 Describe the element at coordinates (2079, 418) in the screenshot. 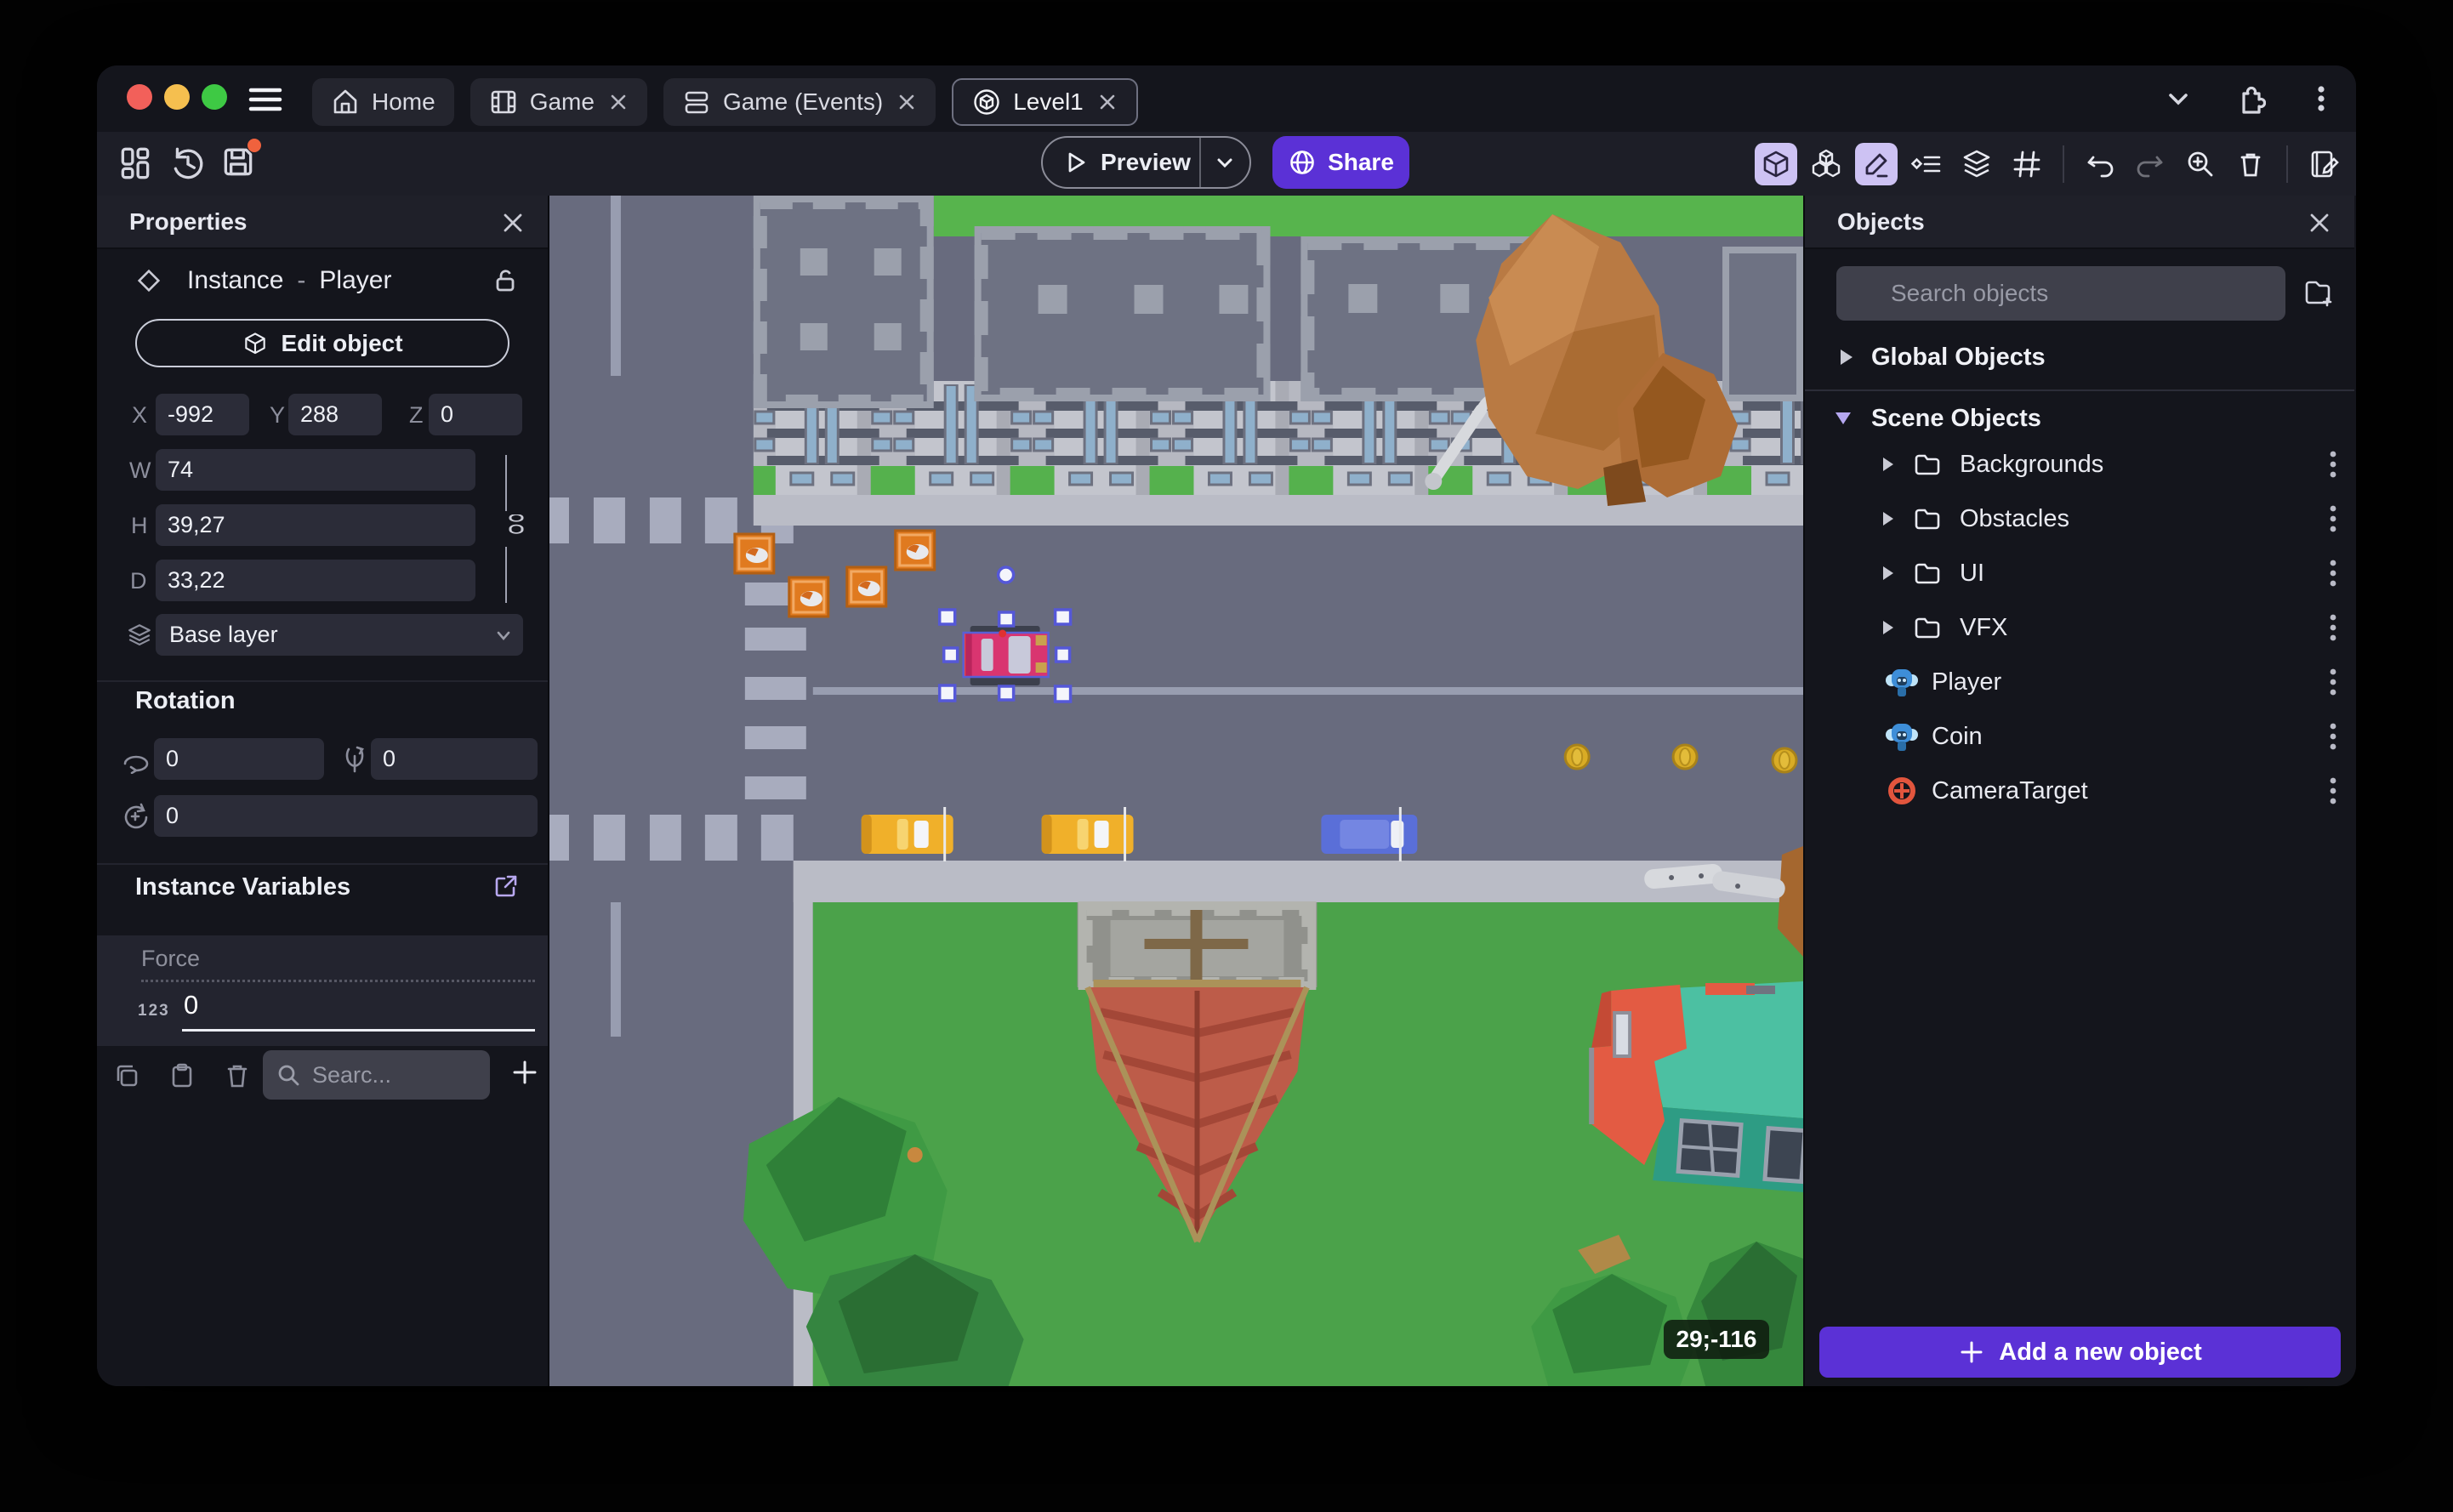

I see `scene-objects-group: Scene Objects` at that location.